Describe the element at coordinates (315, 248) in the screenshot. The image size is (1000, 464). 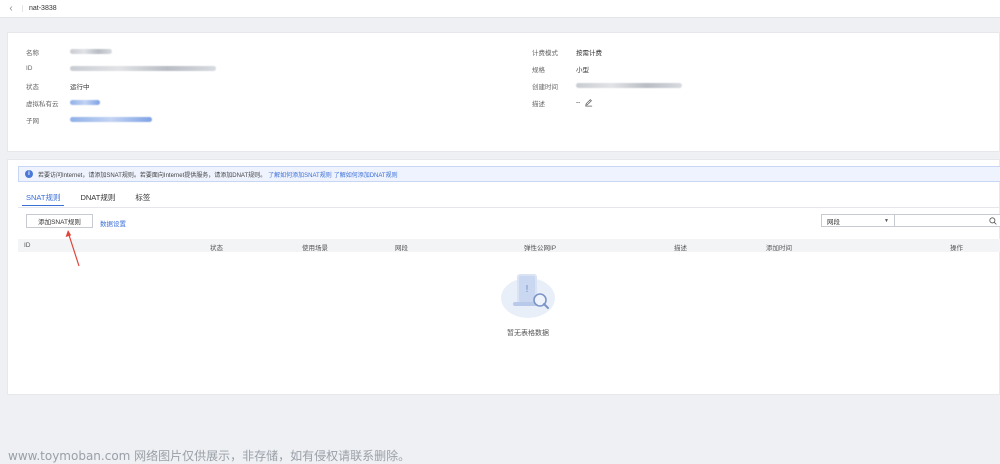
I see `column-header: 使用场景` at that location.